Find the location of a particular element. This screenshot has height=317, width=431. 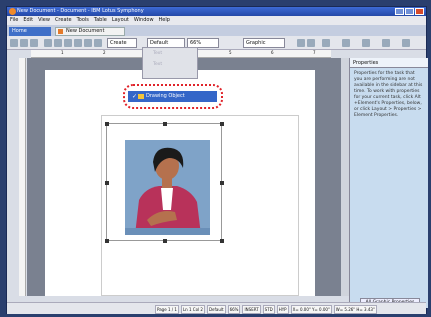

status-style: Default is located at coordinates (216, 309).